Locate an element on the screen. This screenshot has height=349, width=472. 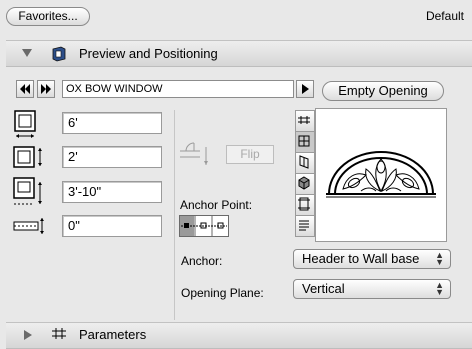
tab-front-view is located at coordinates (305, 142).